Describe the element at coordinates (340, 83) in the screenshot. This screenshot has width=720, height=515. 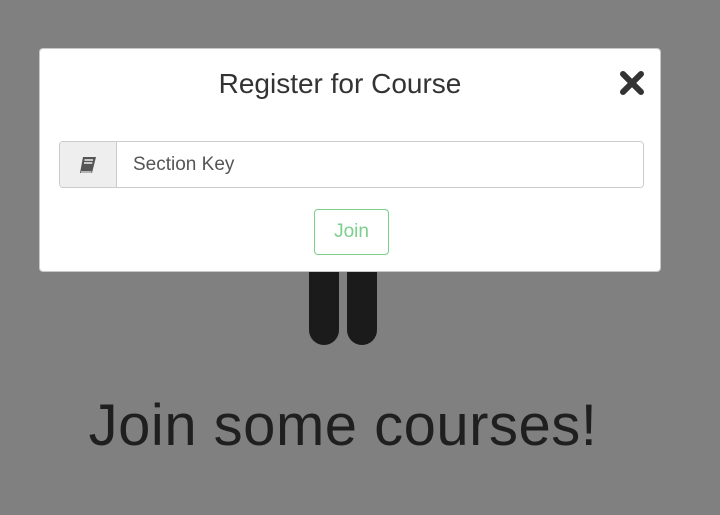
I see `modal-title: Register for Course` at that location.